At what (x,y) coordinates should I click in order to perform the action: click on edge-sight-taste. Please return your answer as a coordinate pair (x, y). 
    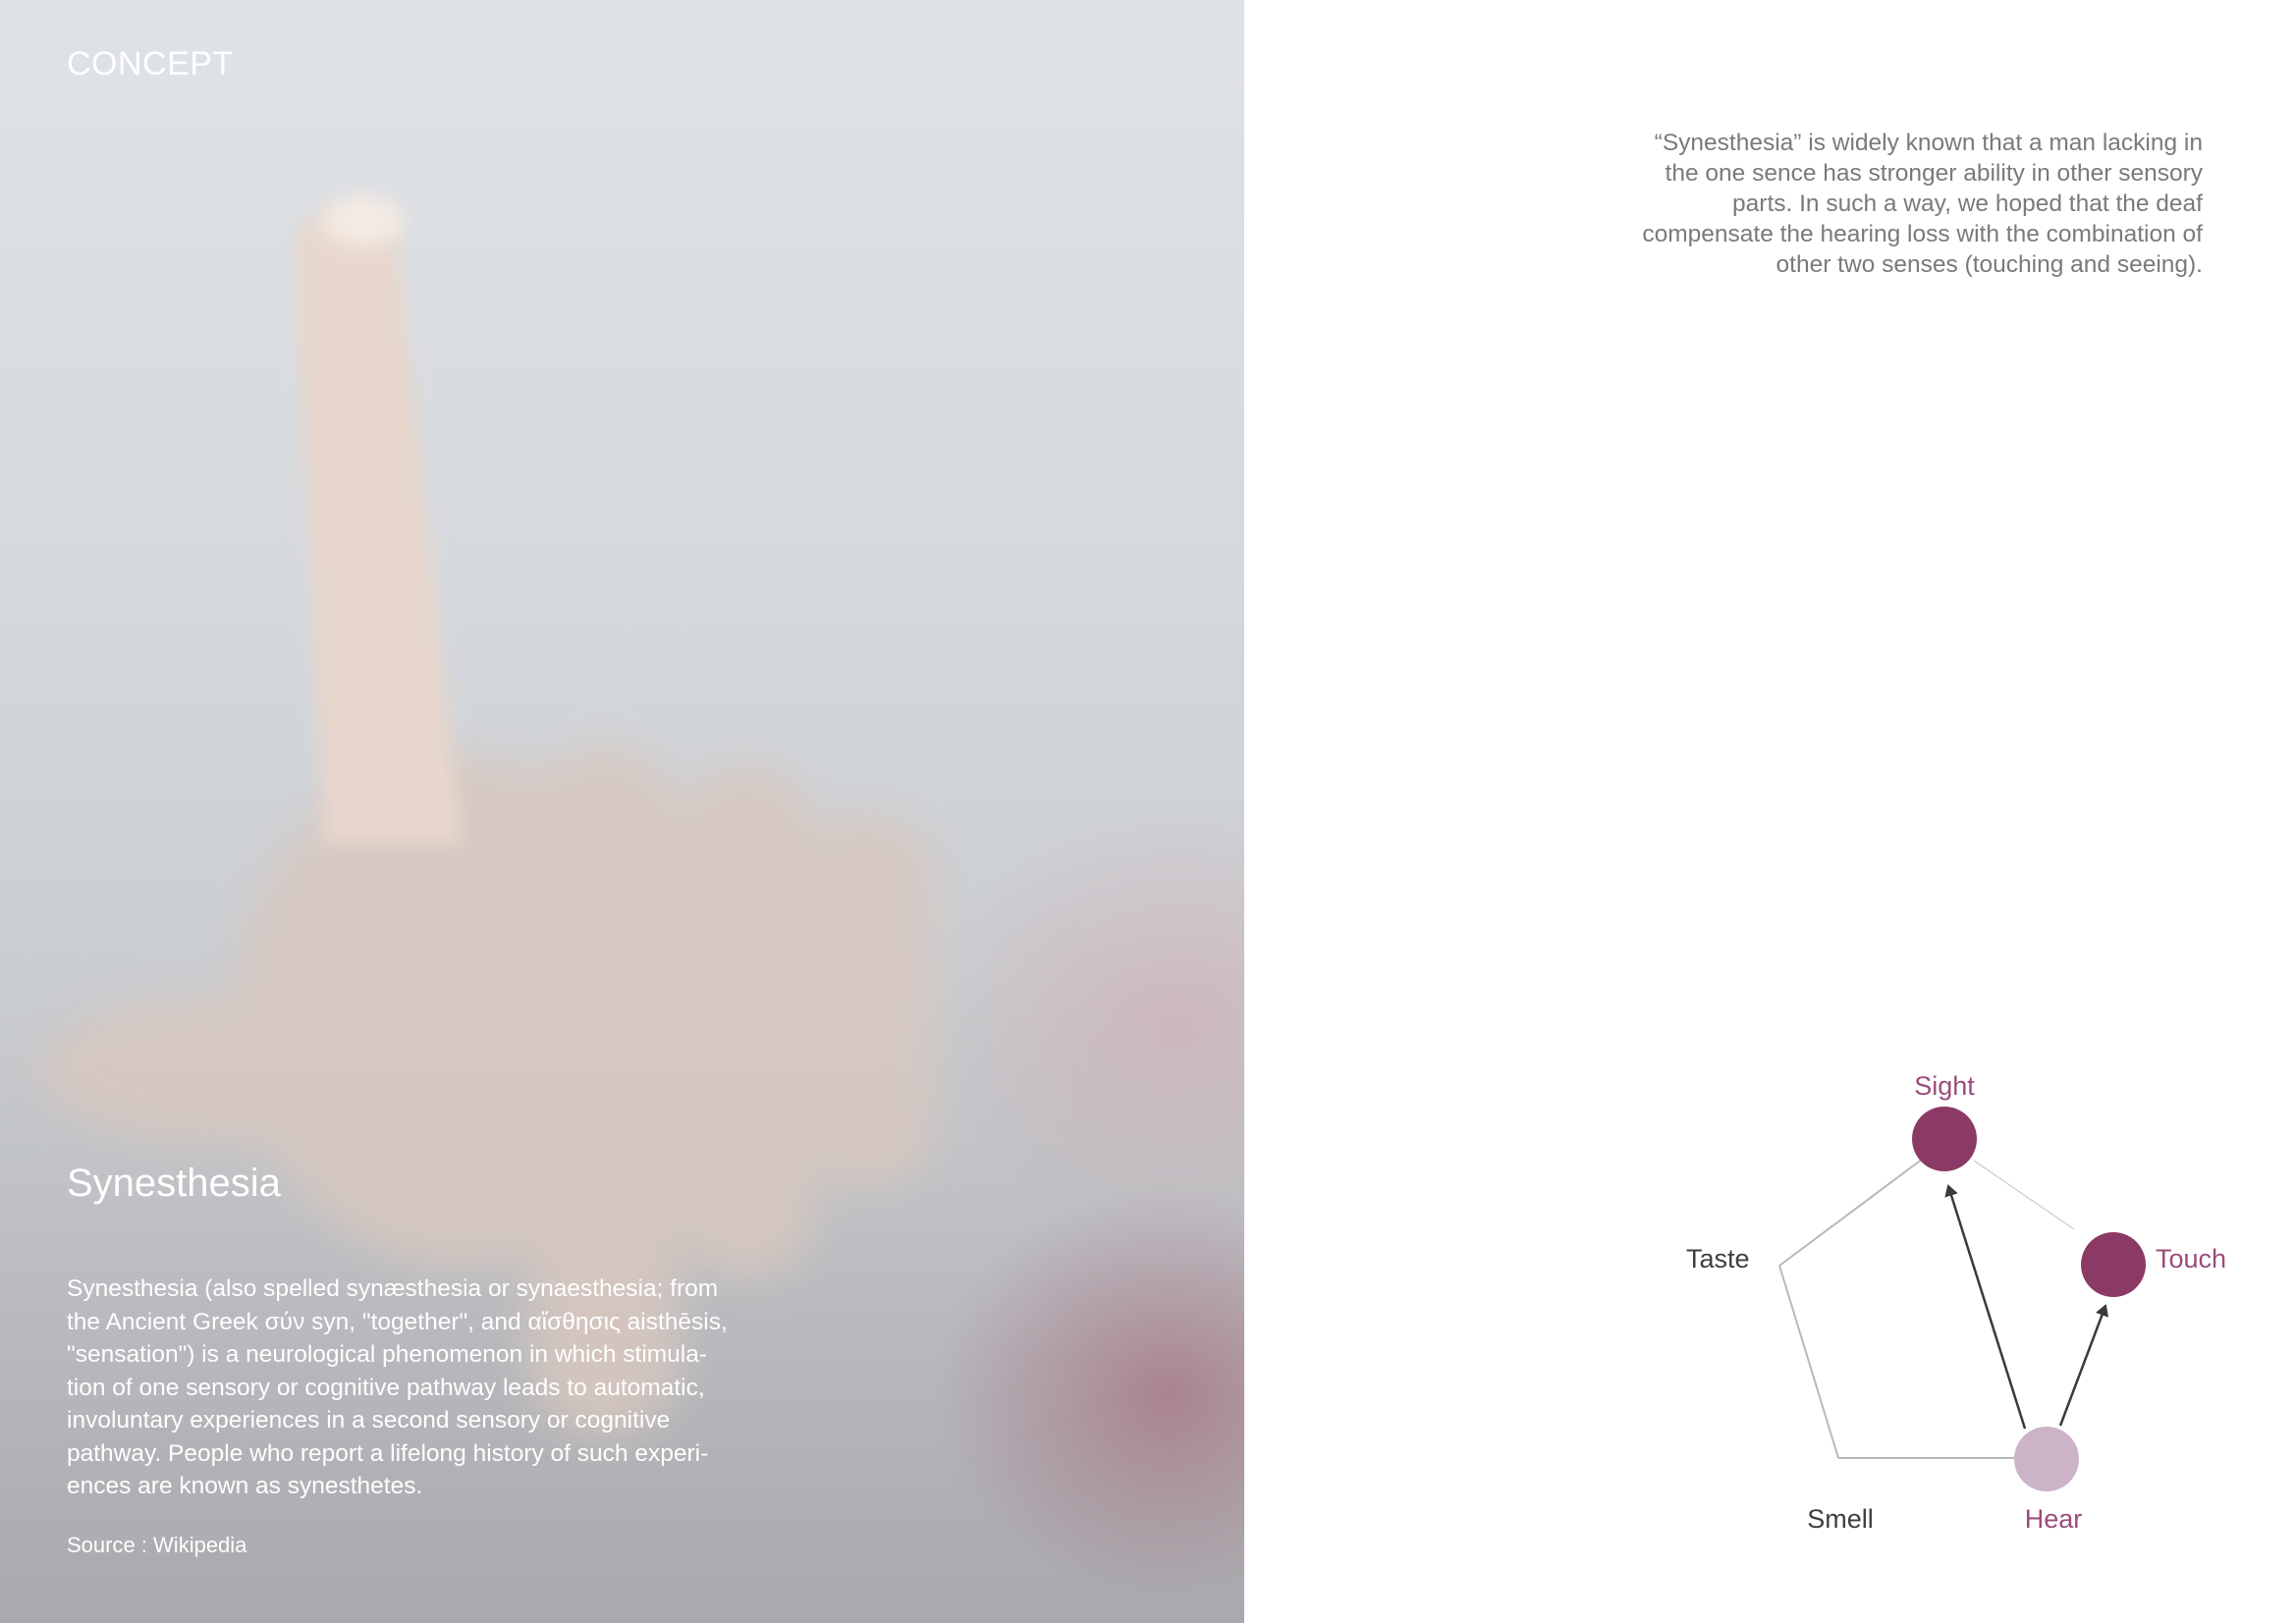
    Looking at the image, I should click on (1851, 1212).